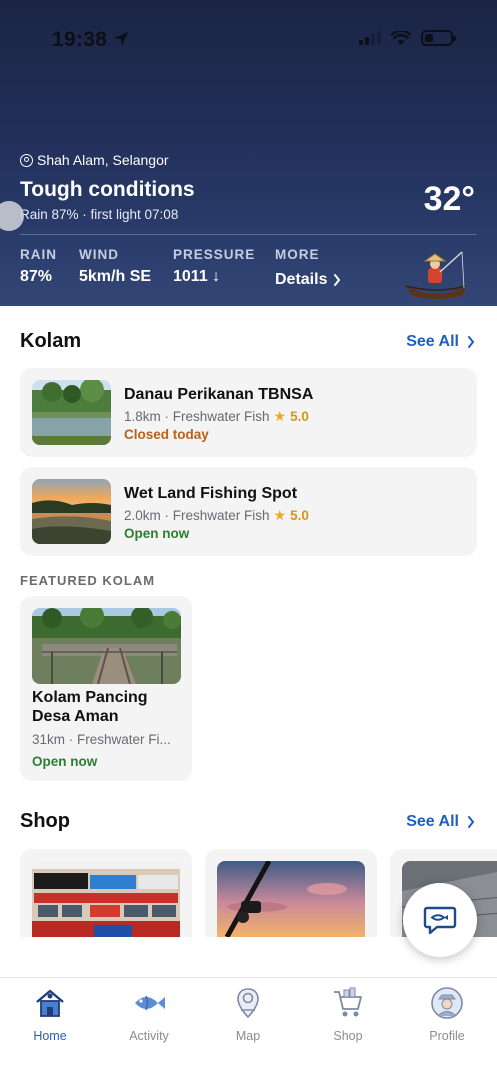 The height and width of the screenshot is (1080, 497). I want to click on tab-label: Shop, so click(348, 1036).